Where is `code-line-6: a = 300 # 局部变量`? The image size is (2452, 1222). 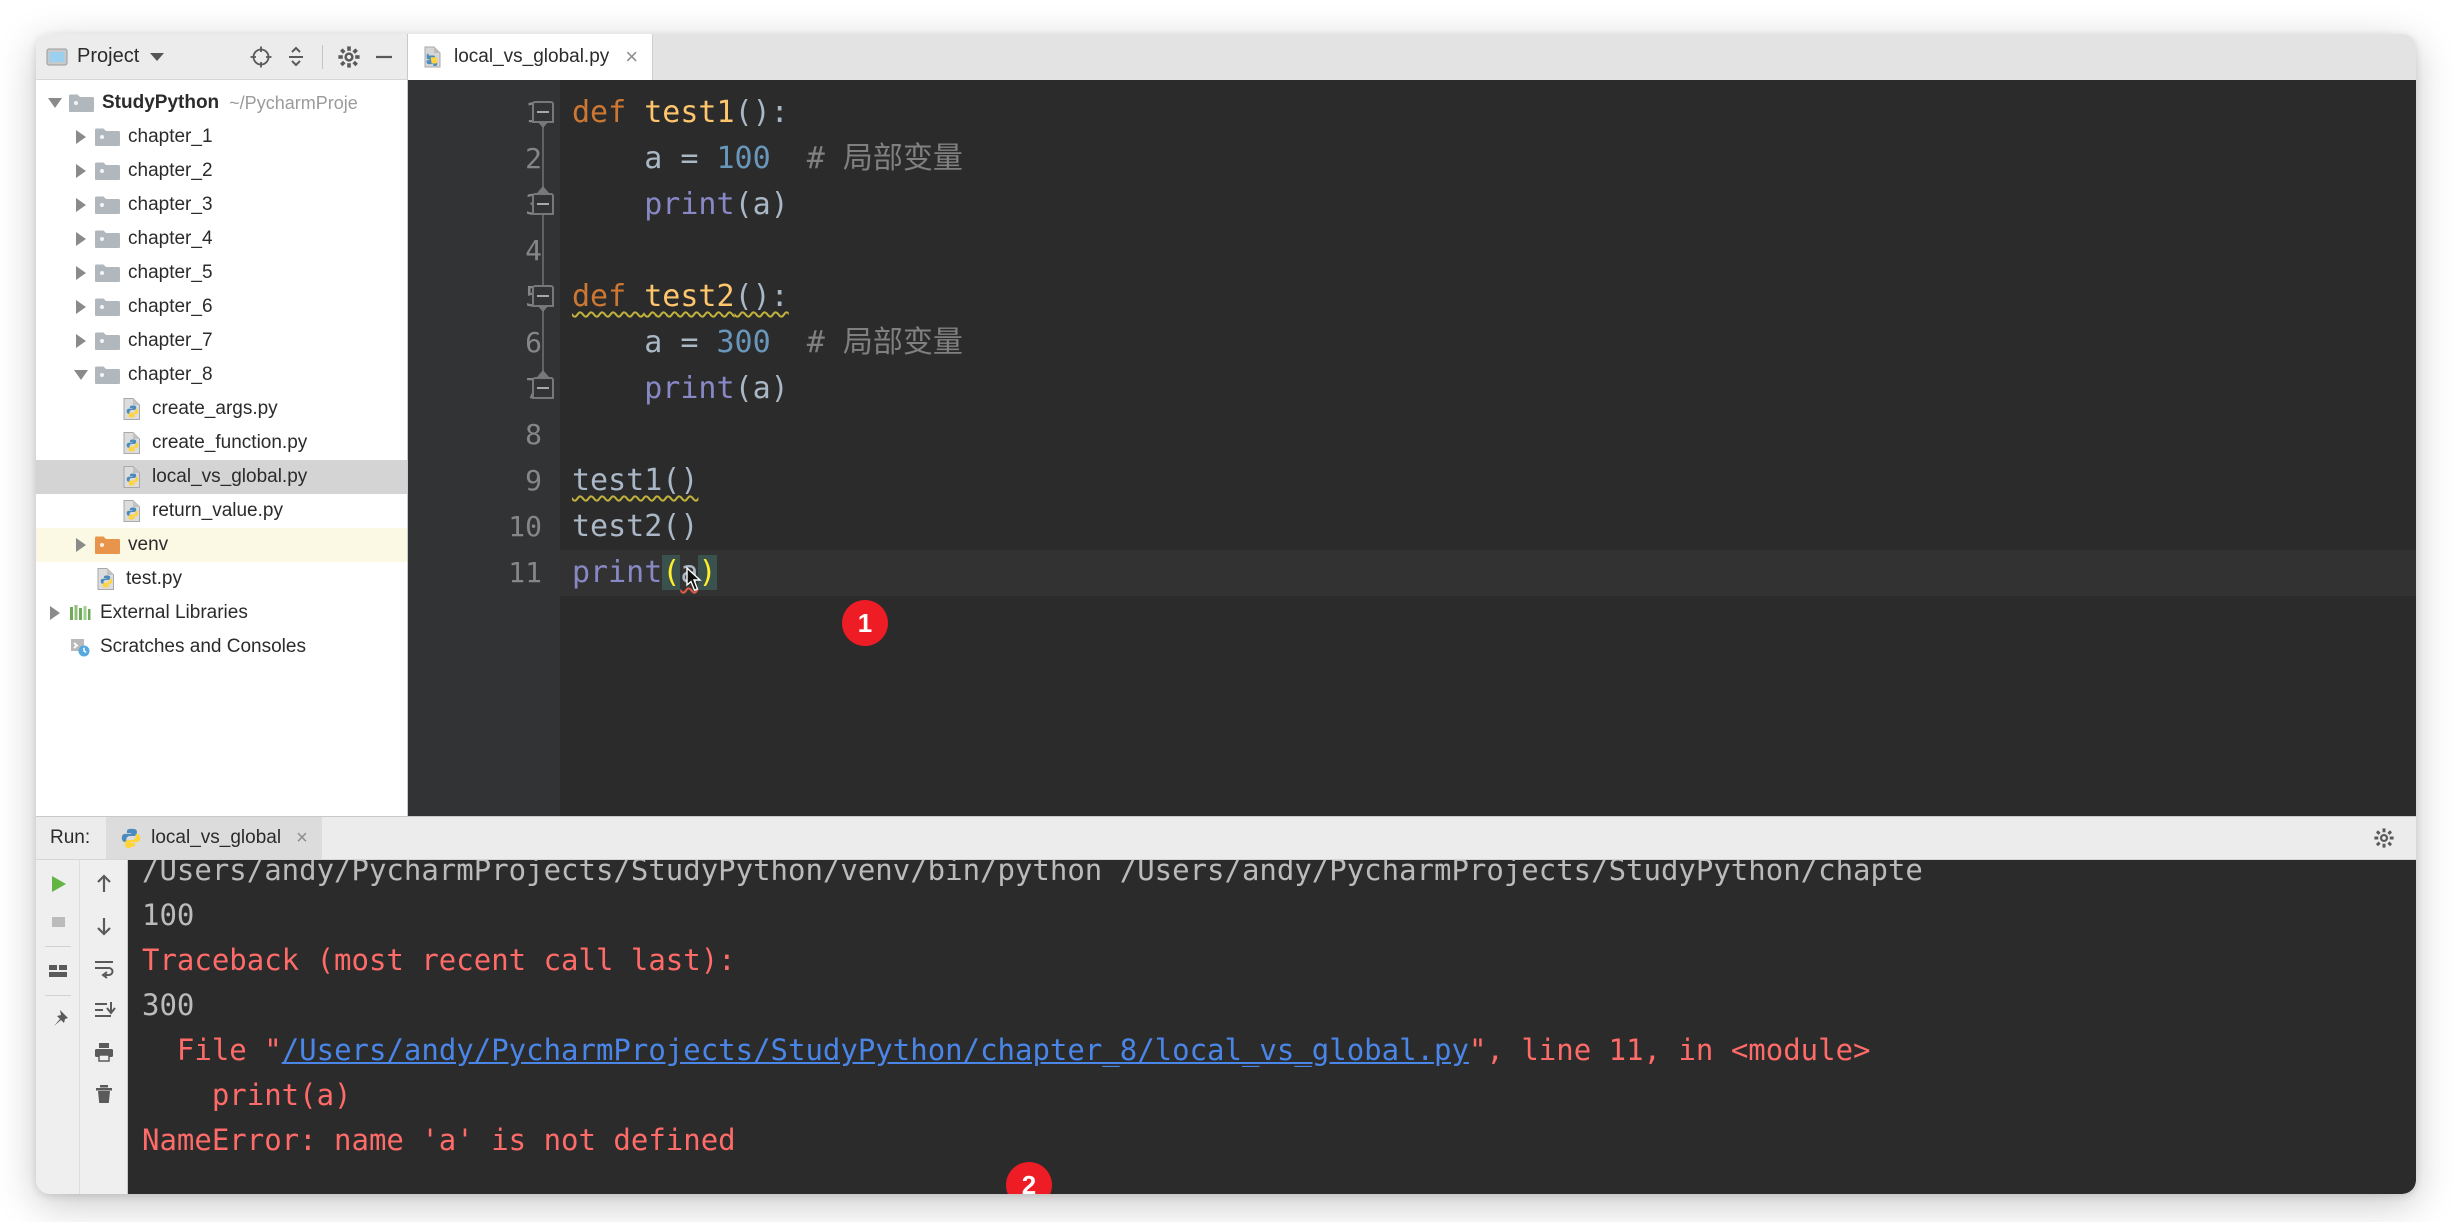
code-line-6: a = 300 # 局部变量 is located at coordinates (1488, 343).